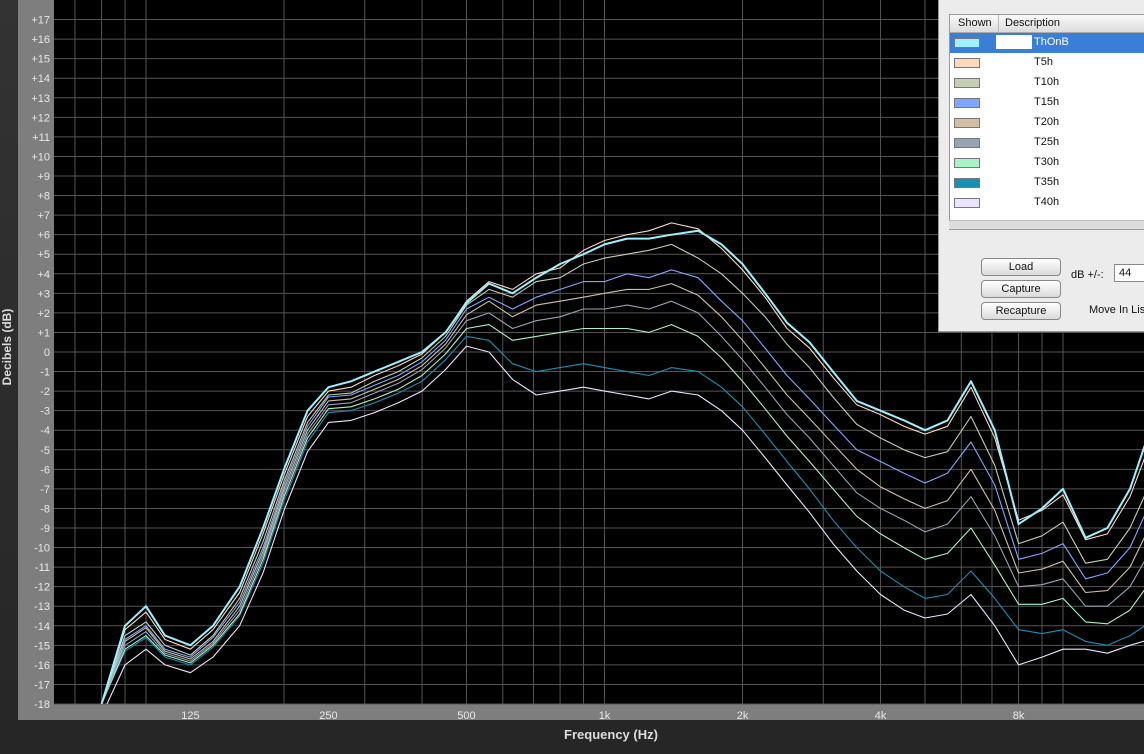 Image resolution: width=1144 pixels, height=754 pixels. I want to click on list-item-label: ThOnB, so click(1051, 42).